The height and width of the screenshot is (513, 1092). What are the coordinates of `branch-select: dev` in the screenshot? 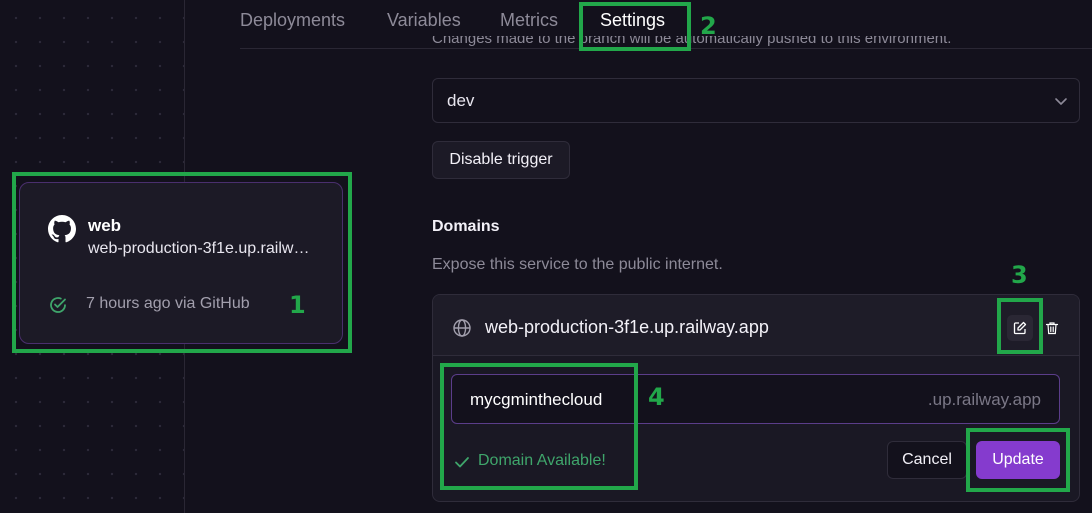 It's located at (756, 100).